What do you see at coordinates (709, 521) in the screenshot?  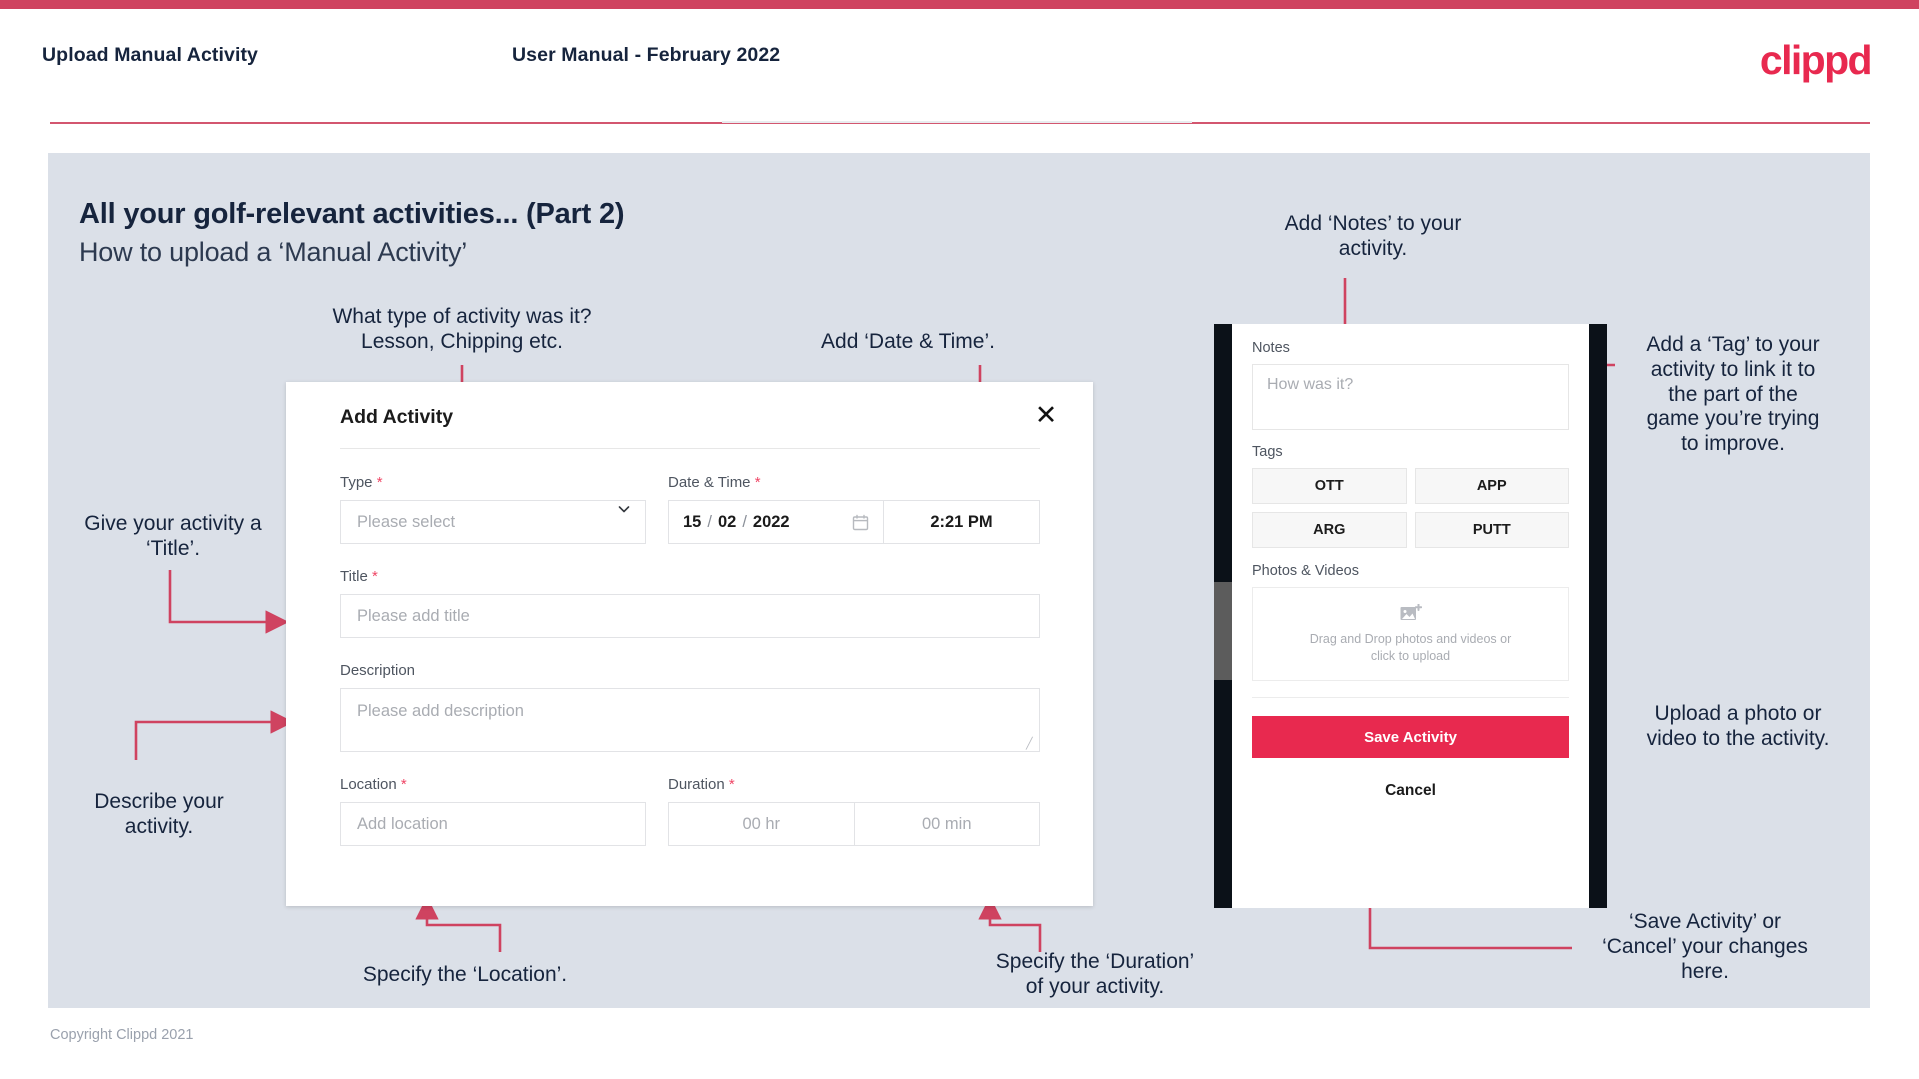 I see `date-sep-1: /` at bounding box center [709, 521].